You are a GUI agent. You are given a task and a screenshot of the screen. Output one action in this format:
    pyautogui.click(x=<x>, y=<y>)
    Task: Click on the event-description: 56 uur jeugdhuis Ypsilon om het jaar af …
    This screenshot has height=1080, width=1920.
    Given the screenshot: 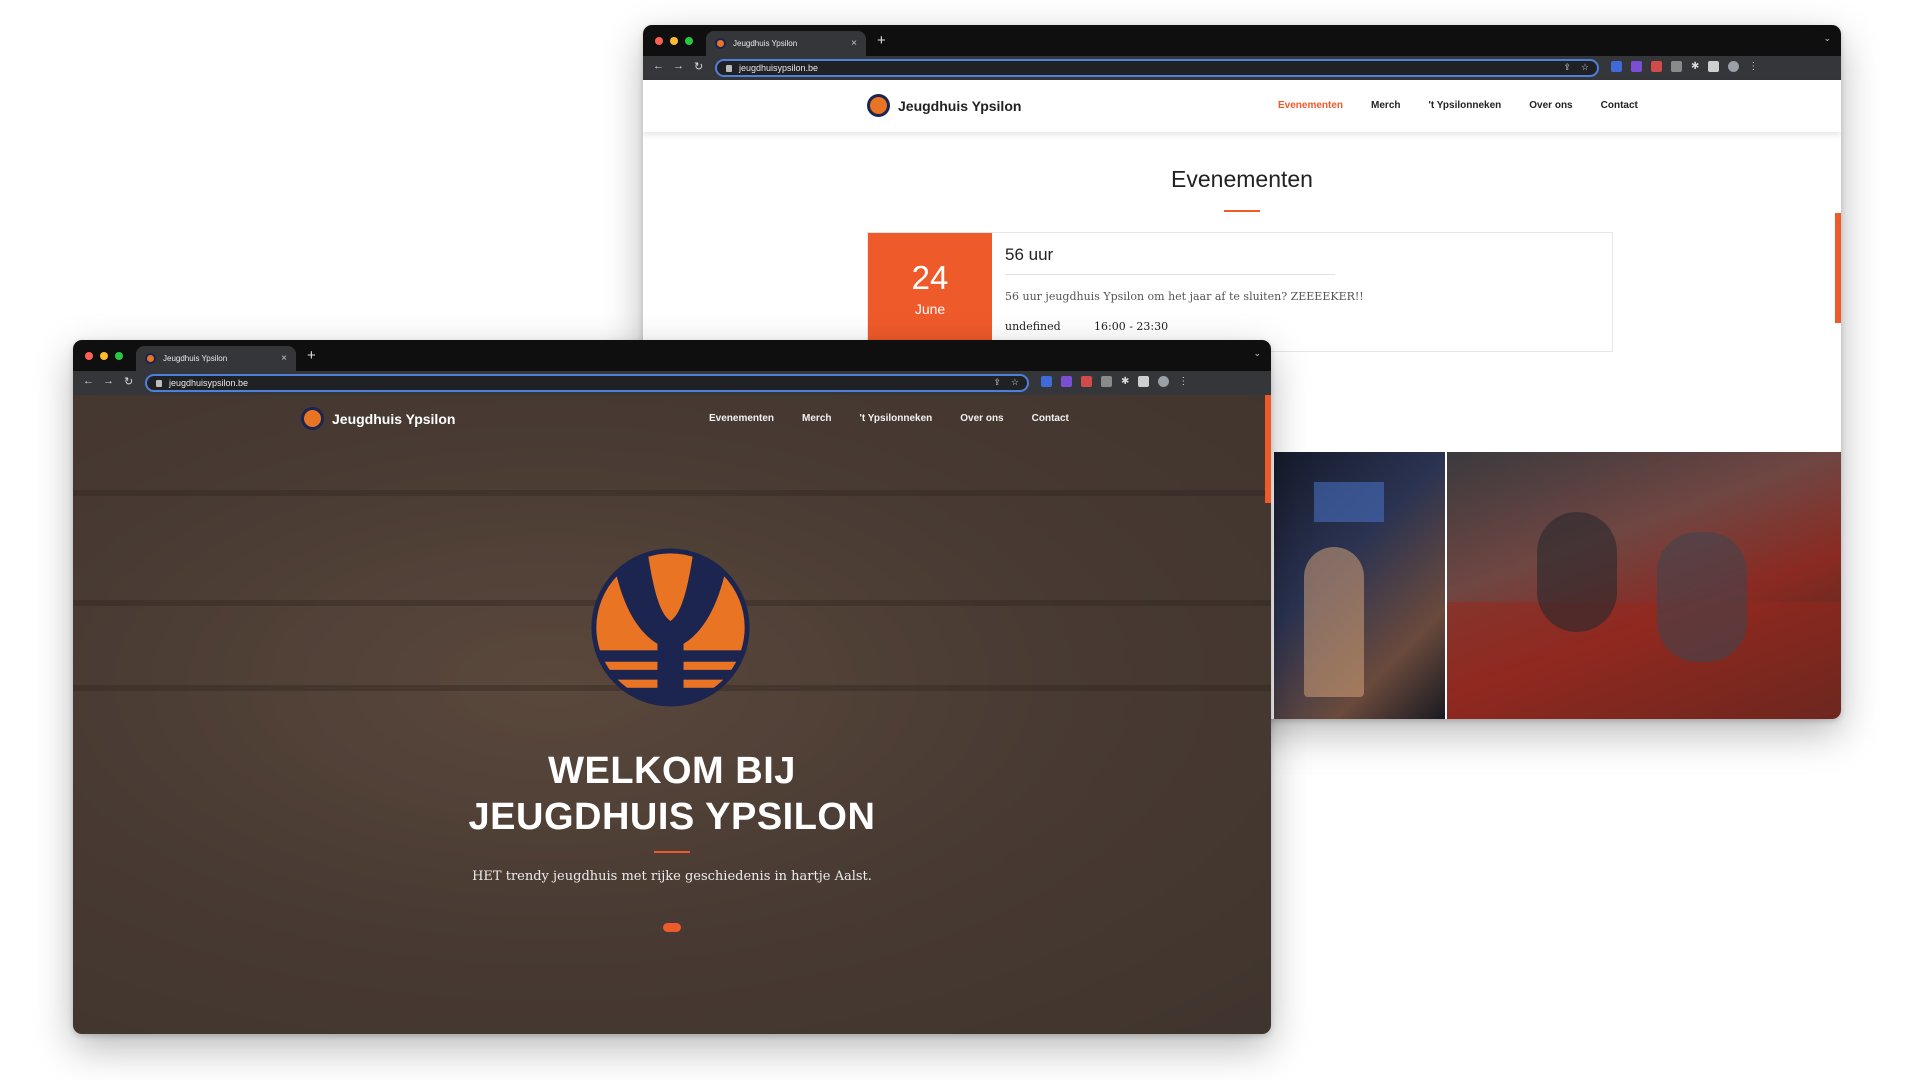 What is the action you would take?
    pyautogui.click(x=1184, y=296)
    